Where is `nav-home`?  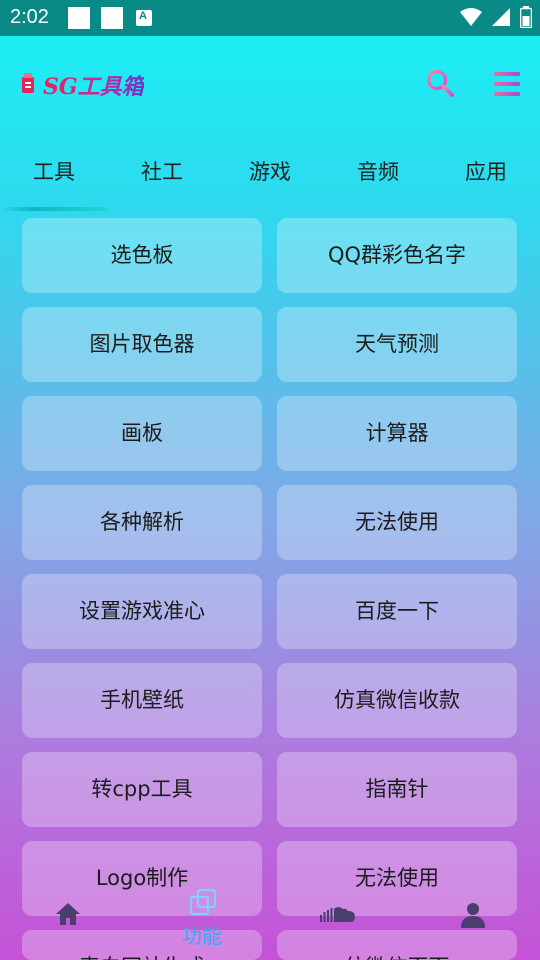
nav-home is located at coordinates (68, 920).